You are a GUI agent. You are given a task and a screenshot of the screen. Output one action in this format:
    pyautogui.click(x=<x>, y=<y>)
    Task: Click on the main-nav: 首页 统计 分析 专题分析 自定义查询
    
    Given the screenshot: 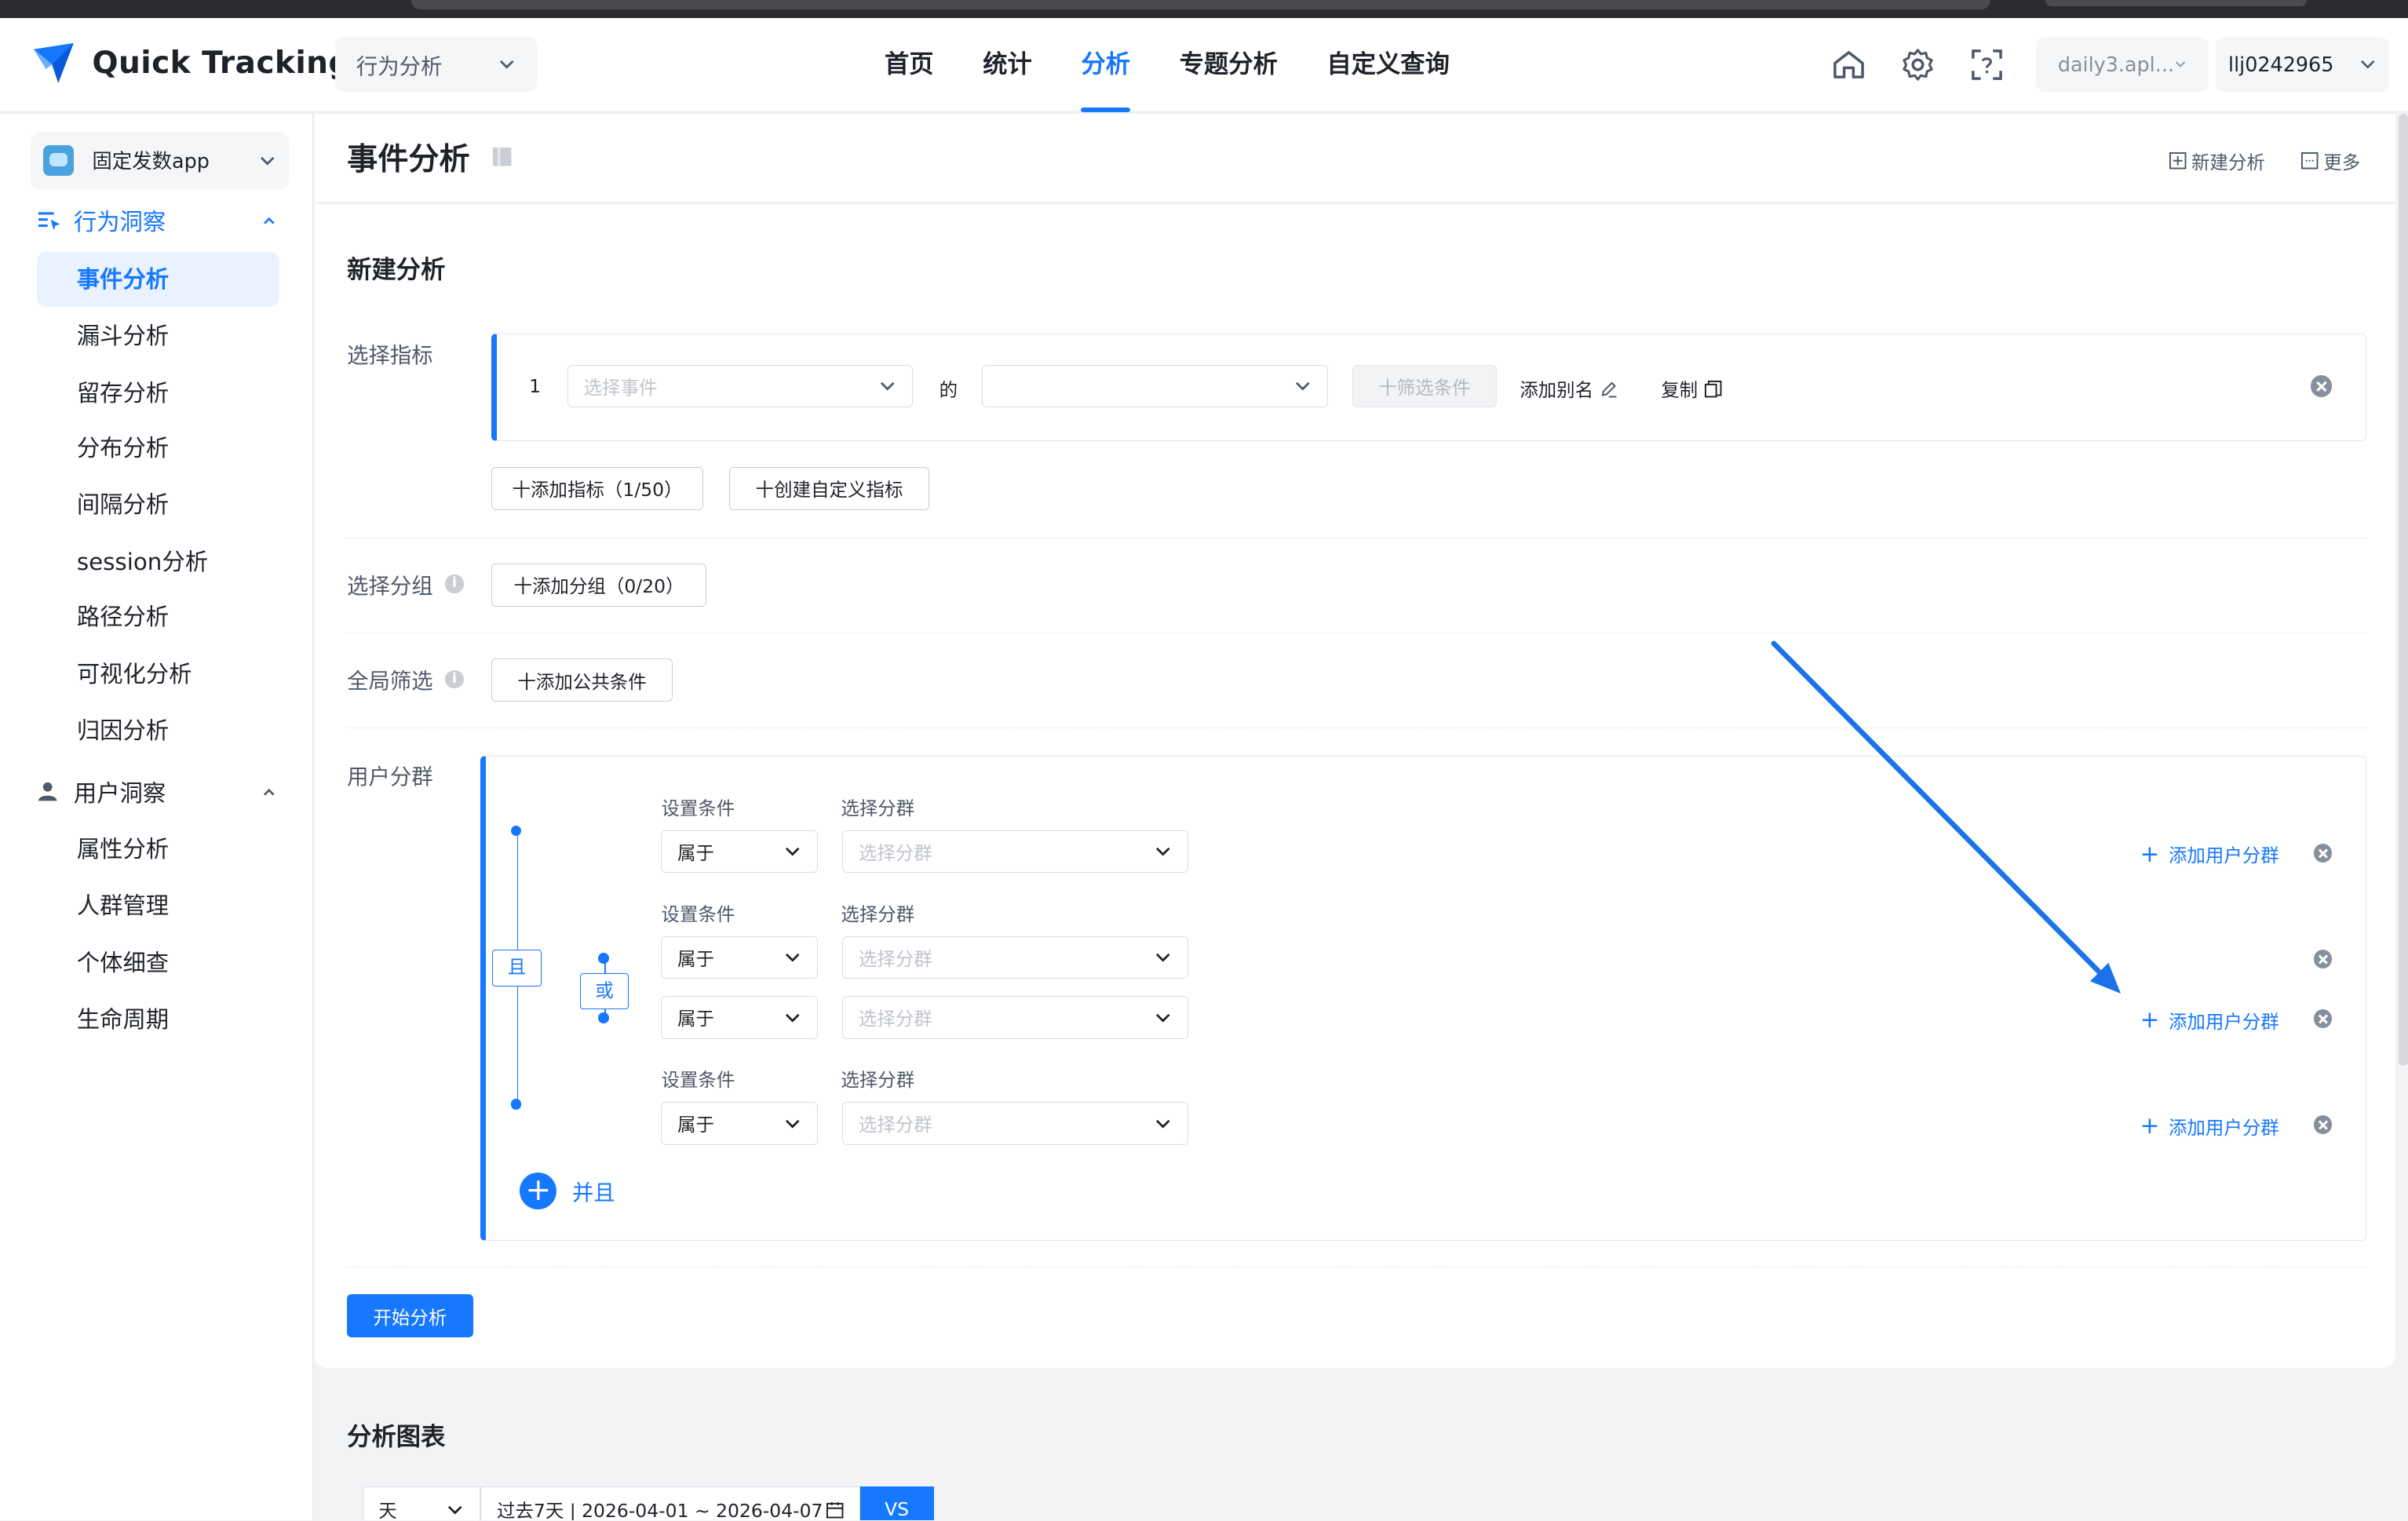 What is the action you would take?
    pyautogui.click(x=1168, y=65)
    